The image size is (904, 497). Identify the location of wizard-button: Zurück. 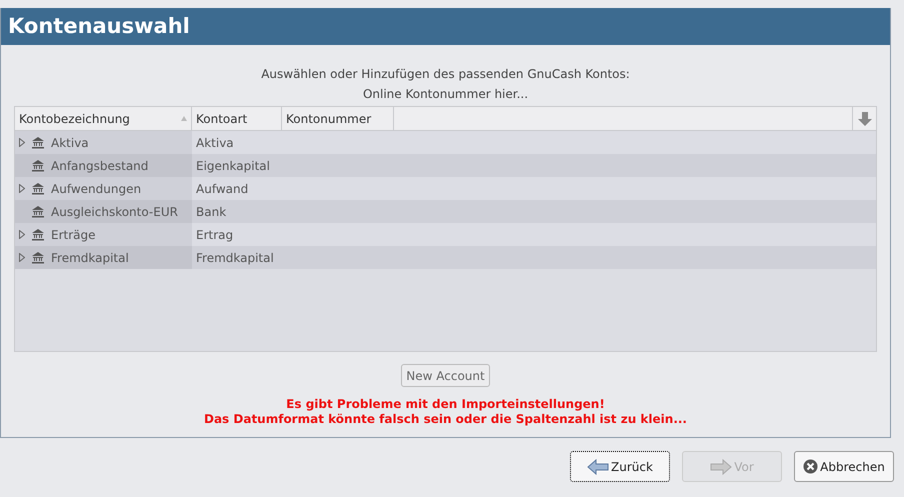
(620, 466).